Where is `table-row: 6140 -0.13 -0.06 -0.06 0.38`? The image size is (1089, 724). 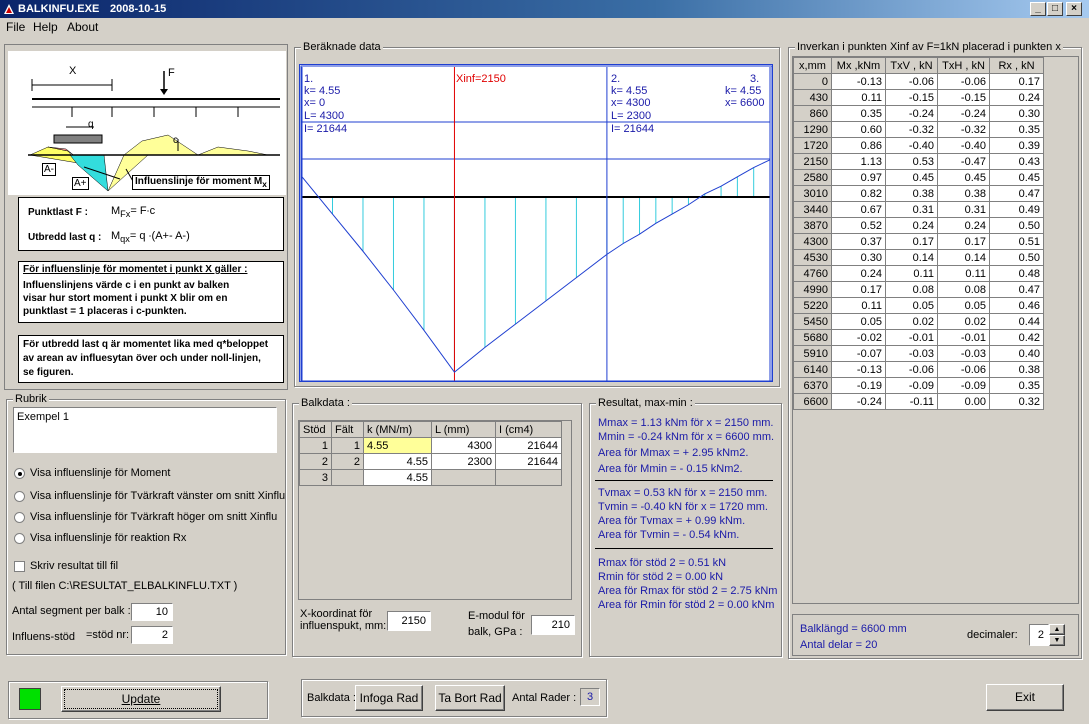 table-row: 6140 -0.13 -0.06 -0.06 0.38 is located at coordinates (918, 369).